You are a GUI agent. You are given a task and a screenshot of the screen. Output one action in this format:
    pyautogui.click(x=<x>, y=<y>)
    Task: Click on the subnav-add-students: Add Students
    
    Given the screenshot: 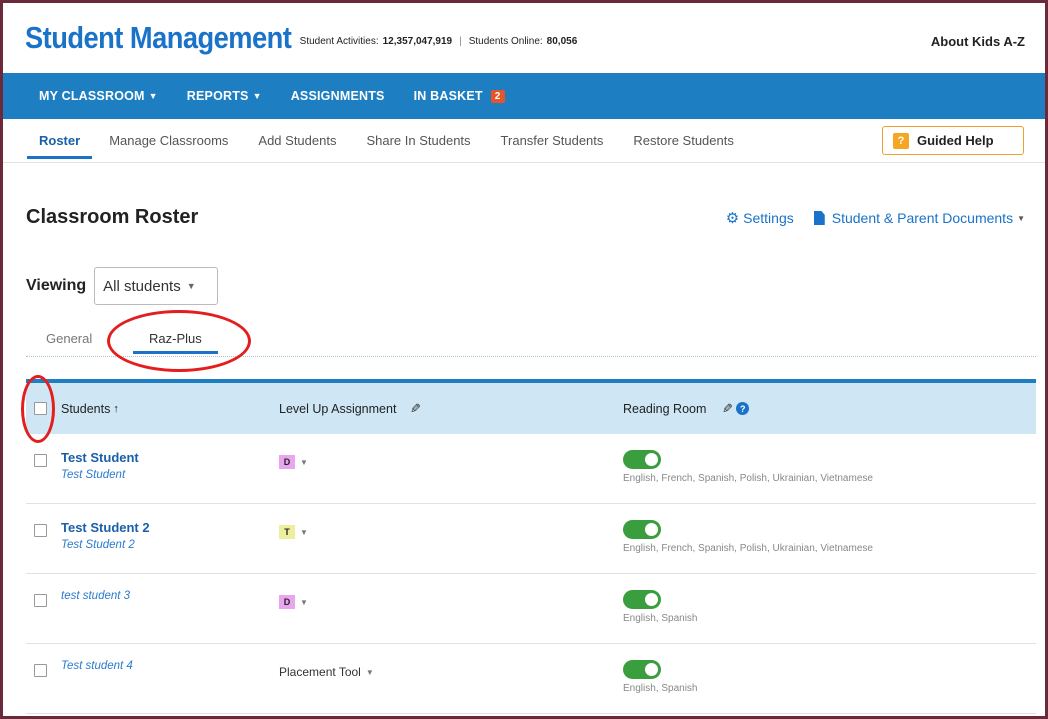 What is the action you would take?
    pyautogui.click(x=297, y=141)
    